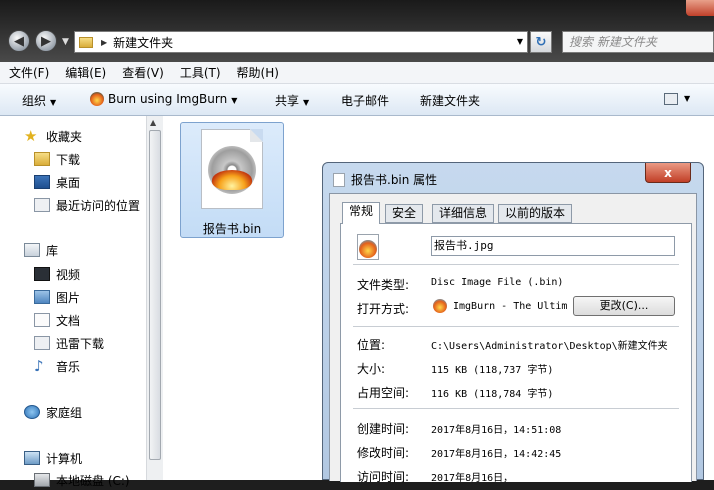 The height and width of the screenshot is (490, 714). I want to click on sidebar-item-pictures: 图片, so click(57, 297).